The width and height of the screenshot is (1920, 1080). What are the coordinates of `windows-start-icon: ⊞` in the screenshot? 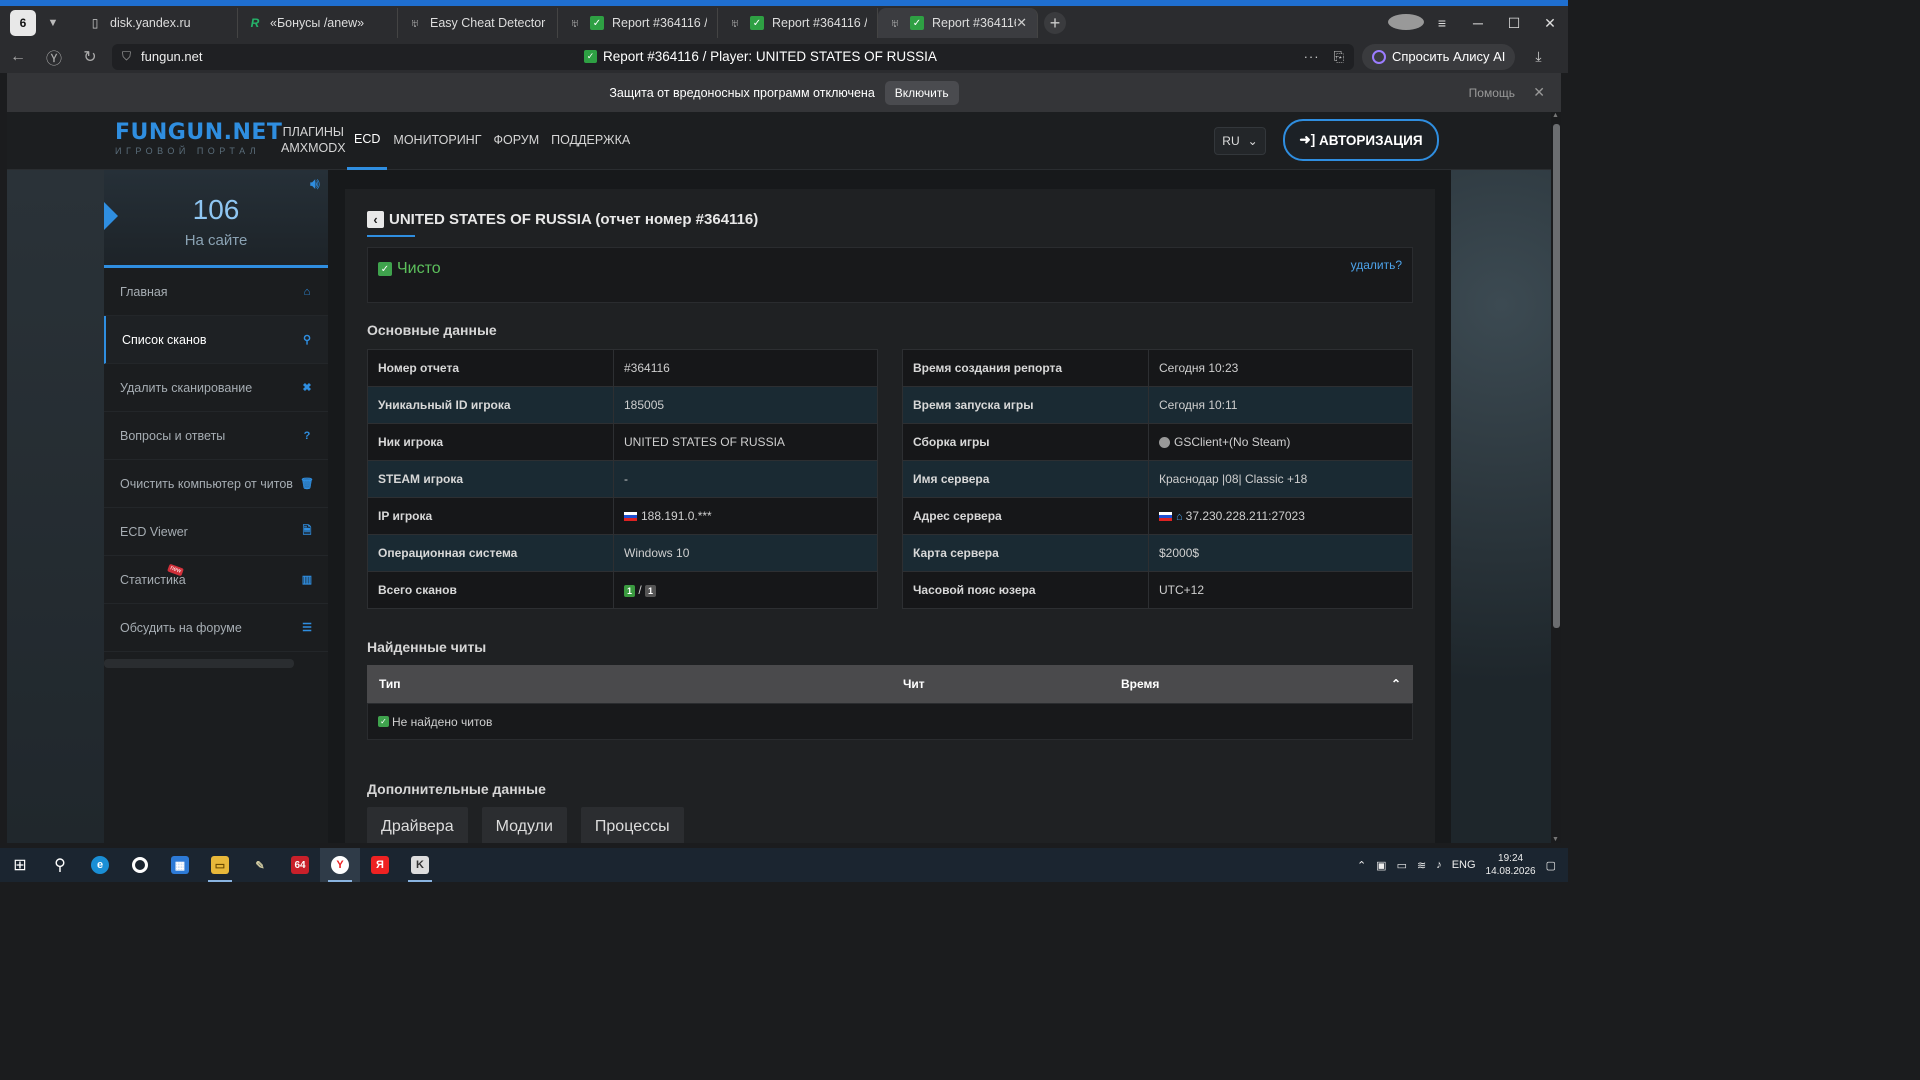 It's located at (20, 865).